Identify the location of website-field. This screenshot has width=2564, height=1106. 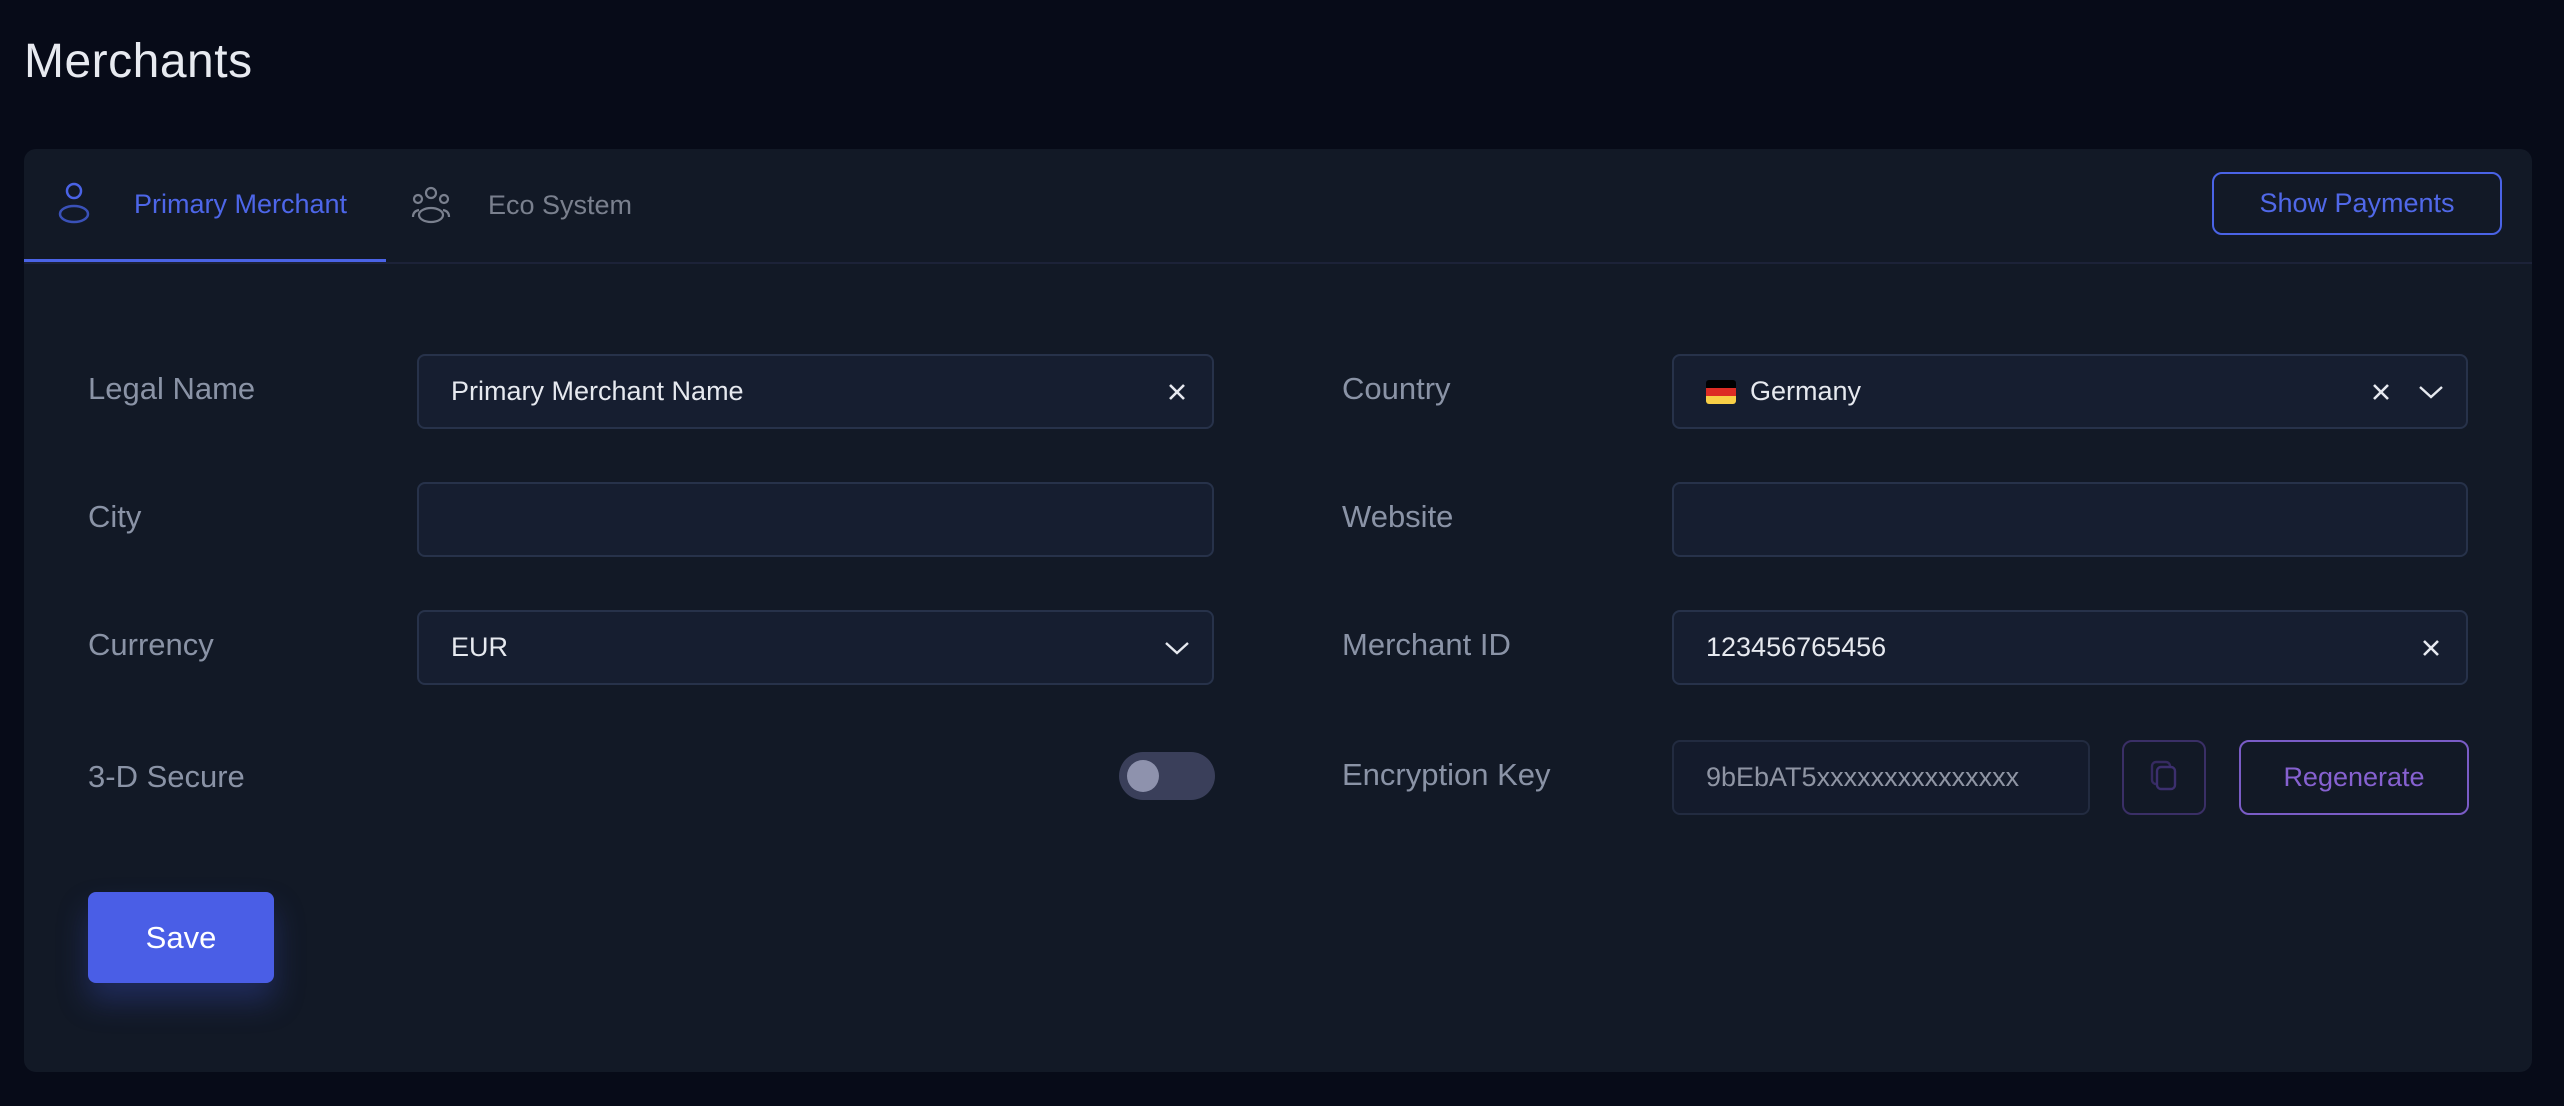
(2070, 519).